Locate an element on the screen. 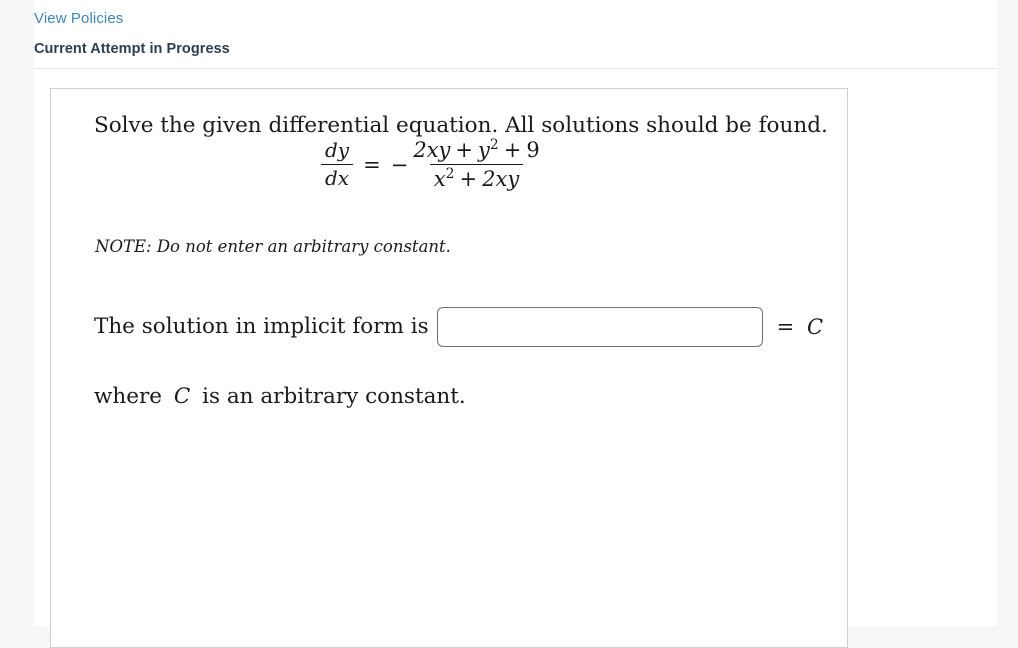 This screenshot has width=1018, height=648. lhs-numerator: dy is located at coordinates (337, 150).